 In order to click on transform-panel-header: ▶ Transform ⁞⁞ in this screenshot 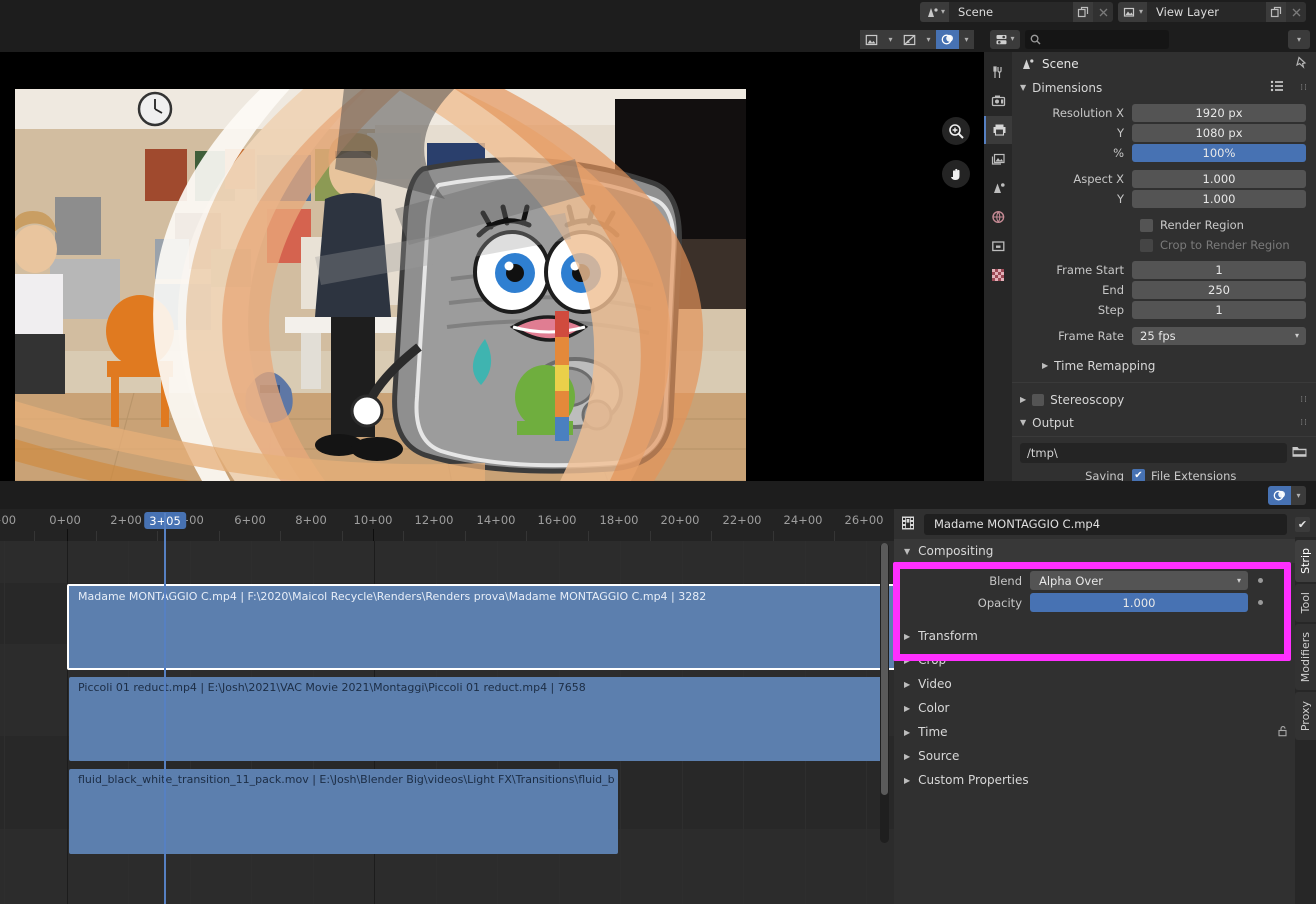, I will do `click(1105, 636)`.